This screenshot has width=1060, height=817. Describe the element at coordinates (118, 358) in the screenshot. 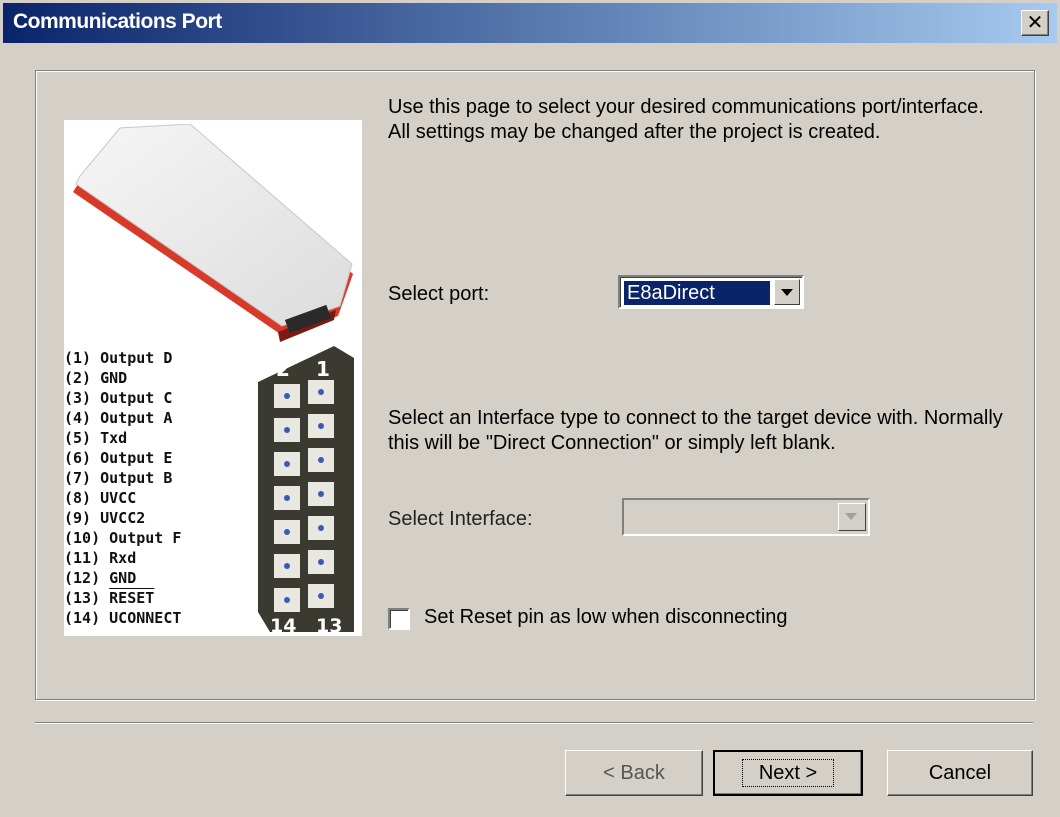

I see `pin-item: (1) Output D` at that location.